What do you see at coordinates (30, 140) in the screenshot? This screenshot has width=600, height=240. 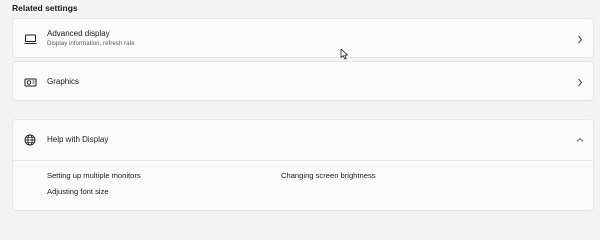 I see `globe-icon` at bounding box center [30, 140].